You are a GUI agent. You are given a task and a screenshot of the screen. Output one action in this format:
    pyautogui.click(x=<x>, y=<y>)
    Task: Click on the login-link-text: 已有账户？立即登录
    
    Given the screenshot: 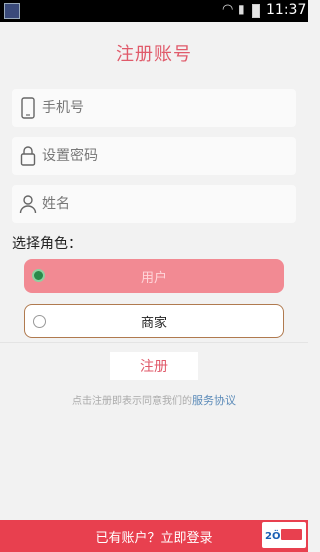 What is the action you would take?
    pyautogui.click(x=154, y=538)
    